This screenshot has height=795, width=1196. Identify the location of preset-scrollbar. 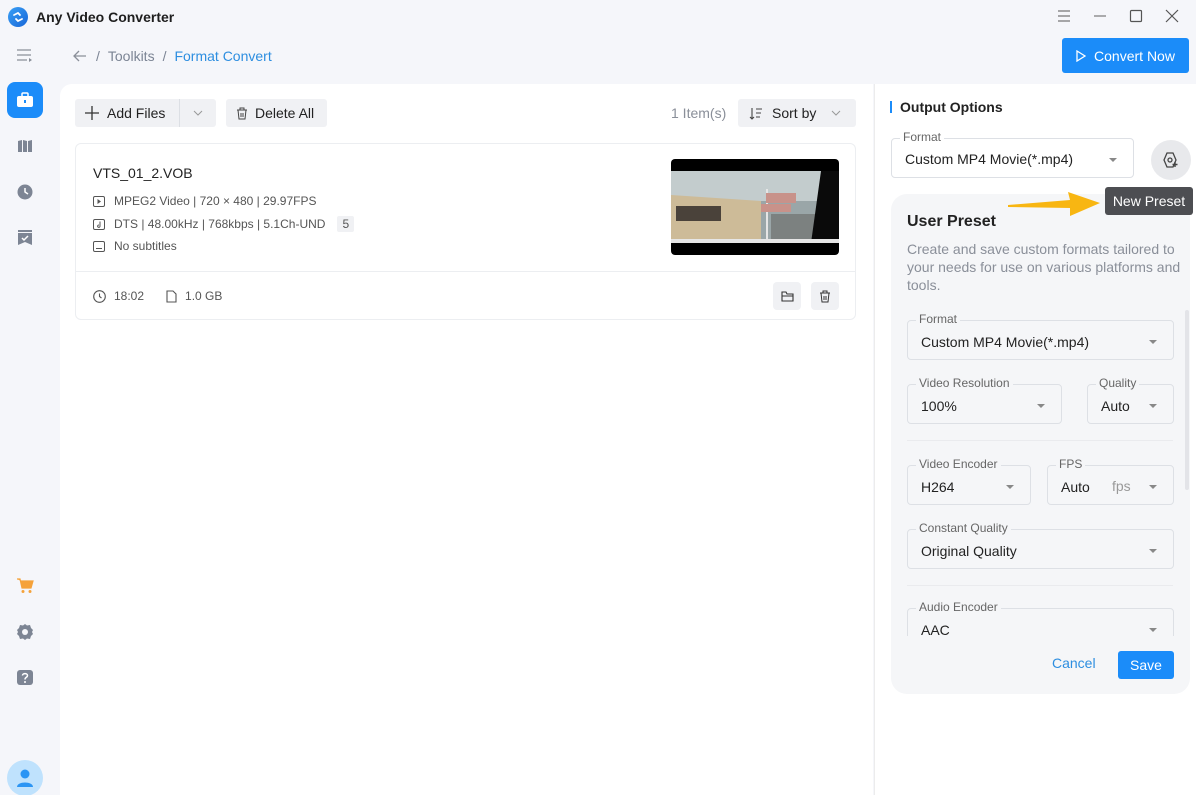
(1187, 400).